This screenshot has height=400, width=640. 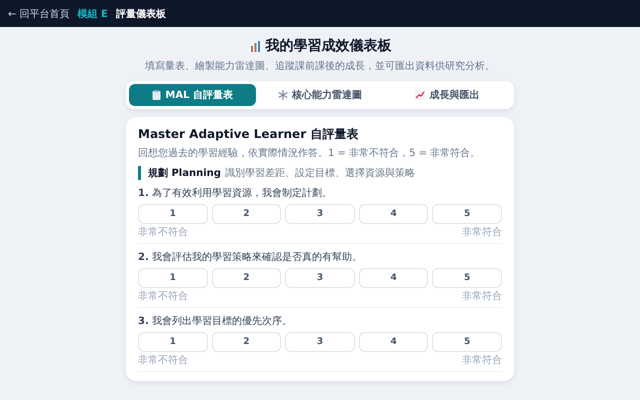 What do you see at coordinates (320, 66) in the screenshot?
I see `dashboard-subtitle: 填寫量表、繪製能力雷達圖、追蹤課前課後的成長，並可匯出資料供研究分析。` at bounding box center [320, 66].